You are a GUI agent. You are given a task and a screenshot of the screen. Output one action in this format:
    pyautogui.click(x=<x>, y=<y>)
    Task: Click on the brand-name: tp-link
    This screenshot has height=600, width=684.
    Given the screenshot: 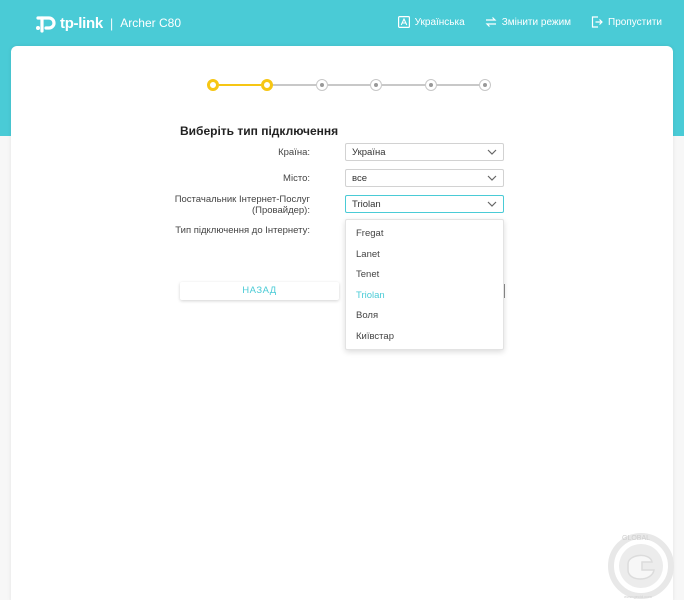 What is the action you would take?
    pyautogui.click(x=81, y=23)
    